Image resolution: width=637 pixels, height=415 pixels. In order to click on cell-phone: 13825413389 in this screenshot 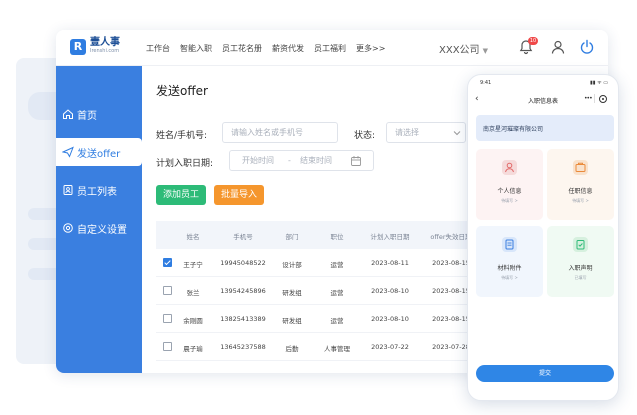, I will do `click(243, 319)`.